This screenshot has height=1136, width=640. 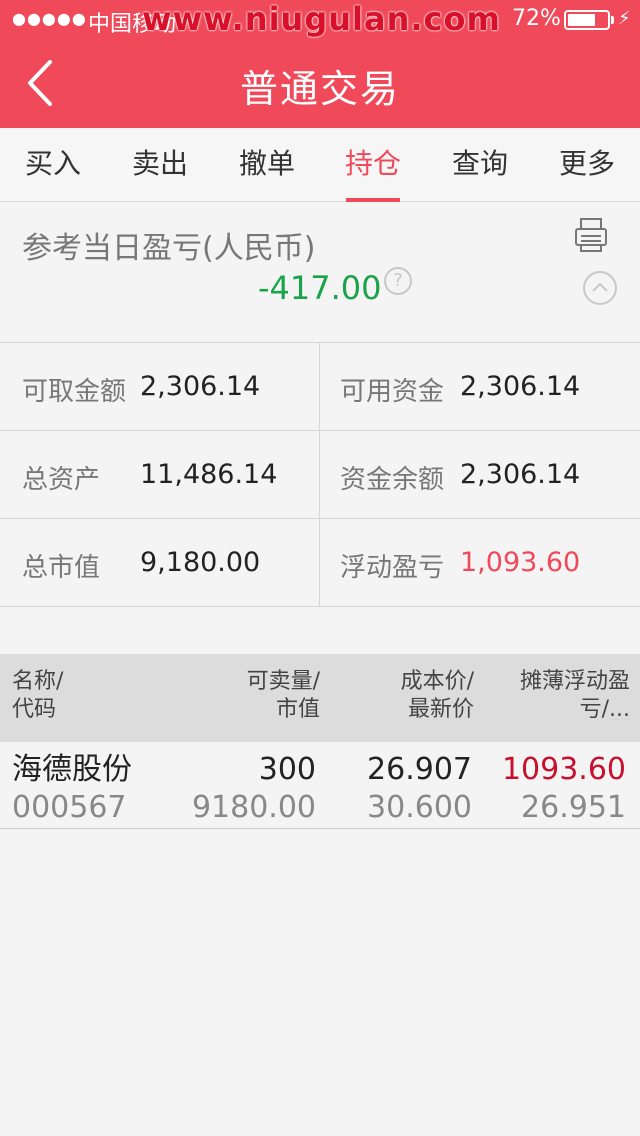 I want to click on withdrawable-label: 可取金额, so click(x=74, y=392).